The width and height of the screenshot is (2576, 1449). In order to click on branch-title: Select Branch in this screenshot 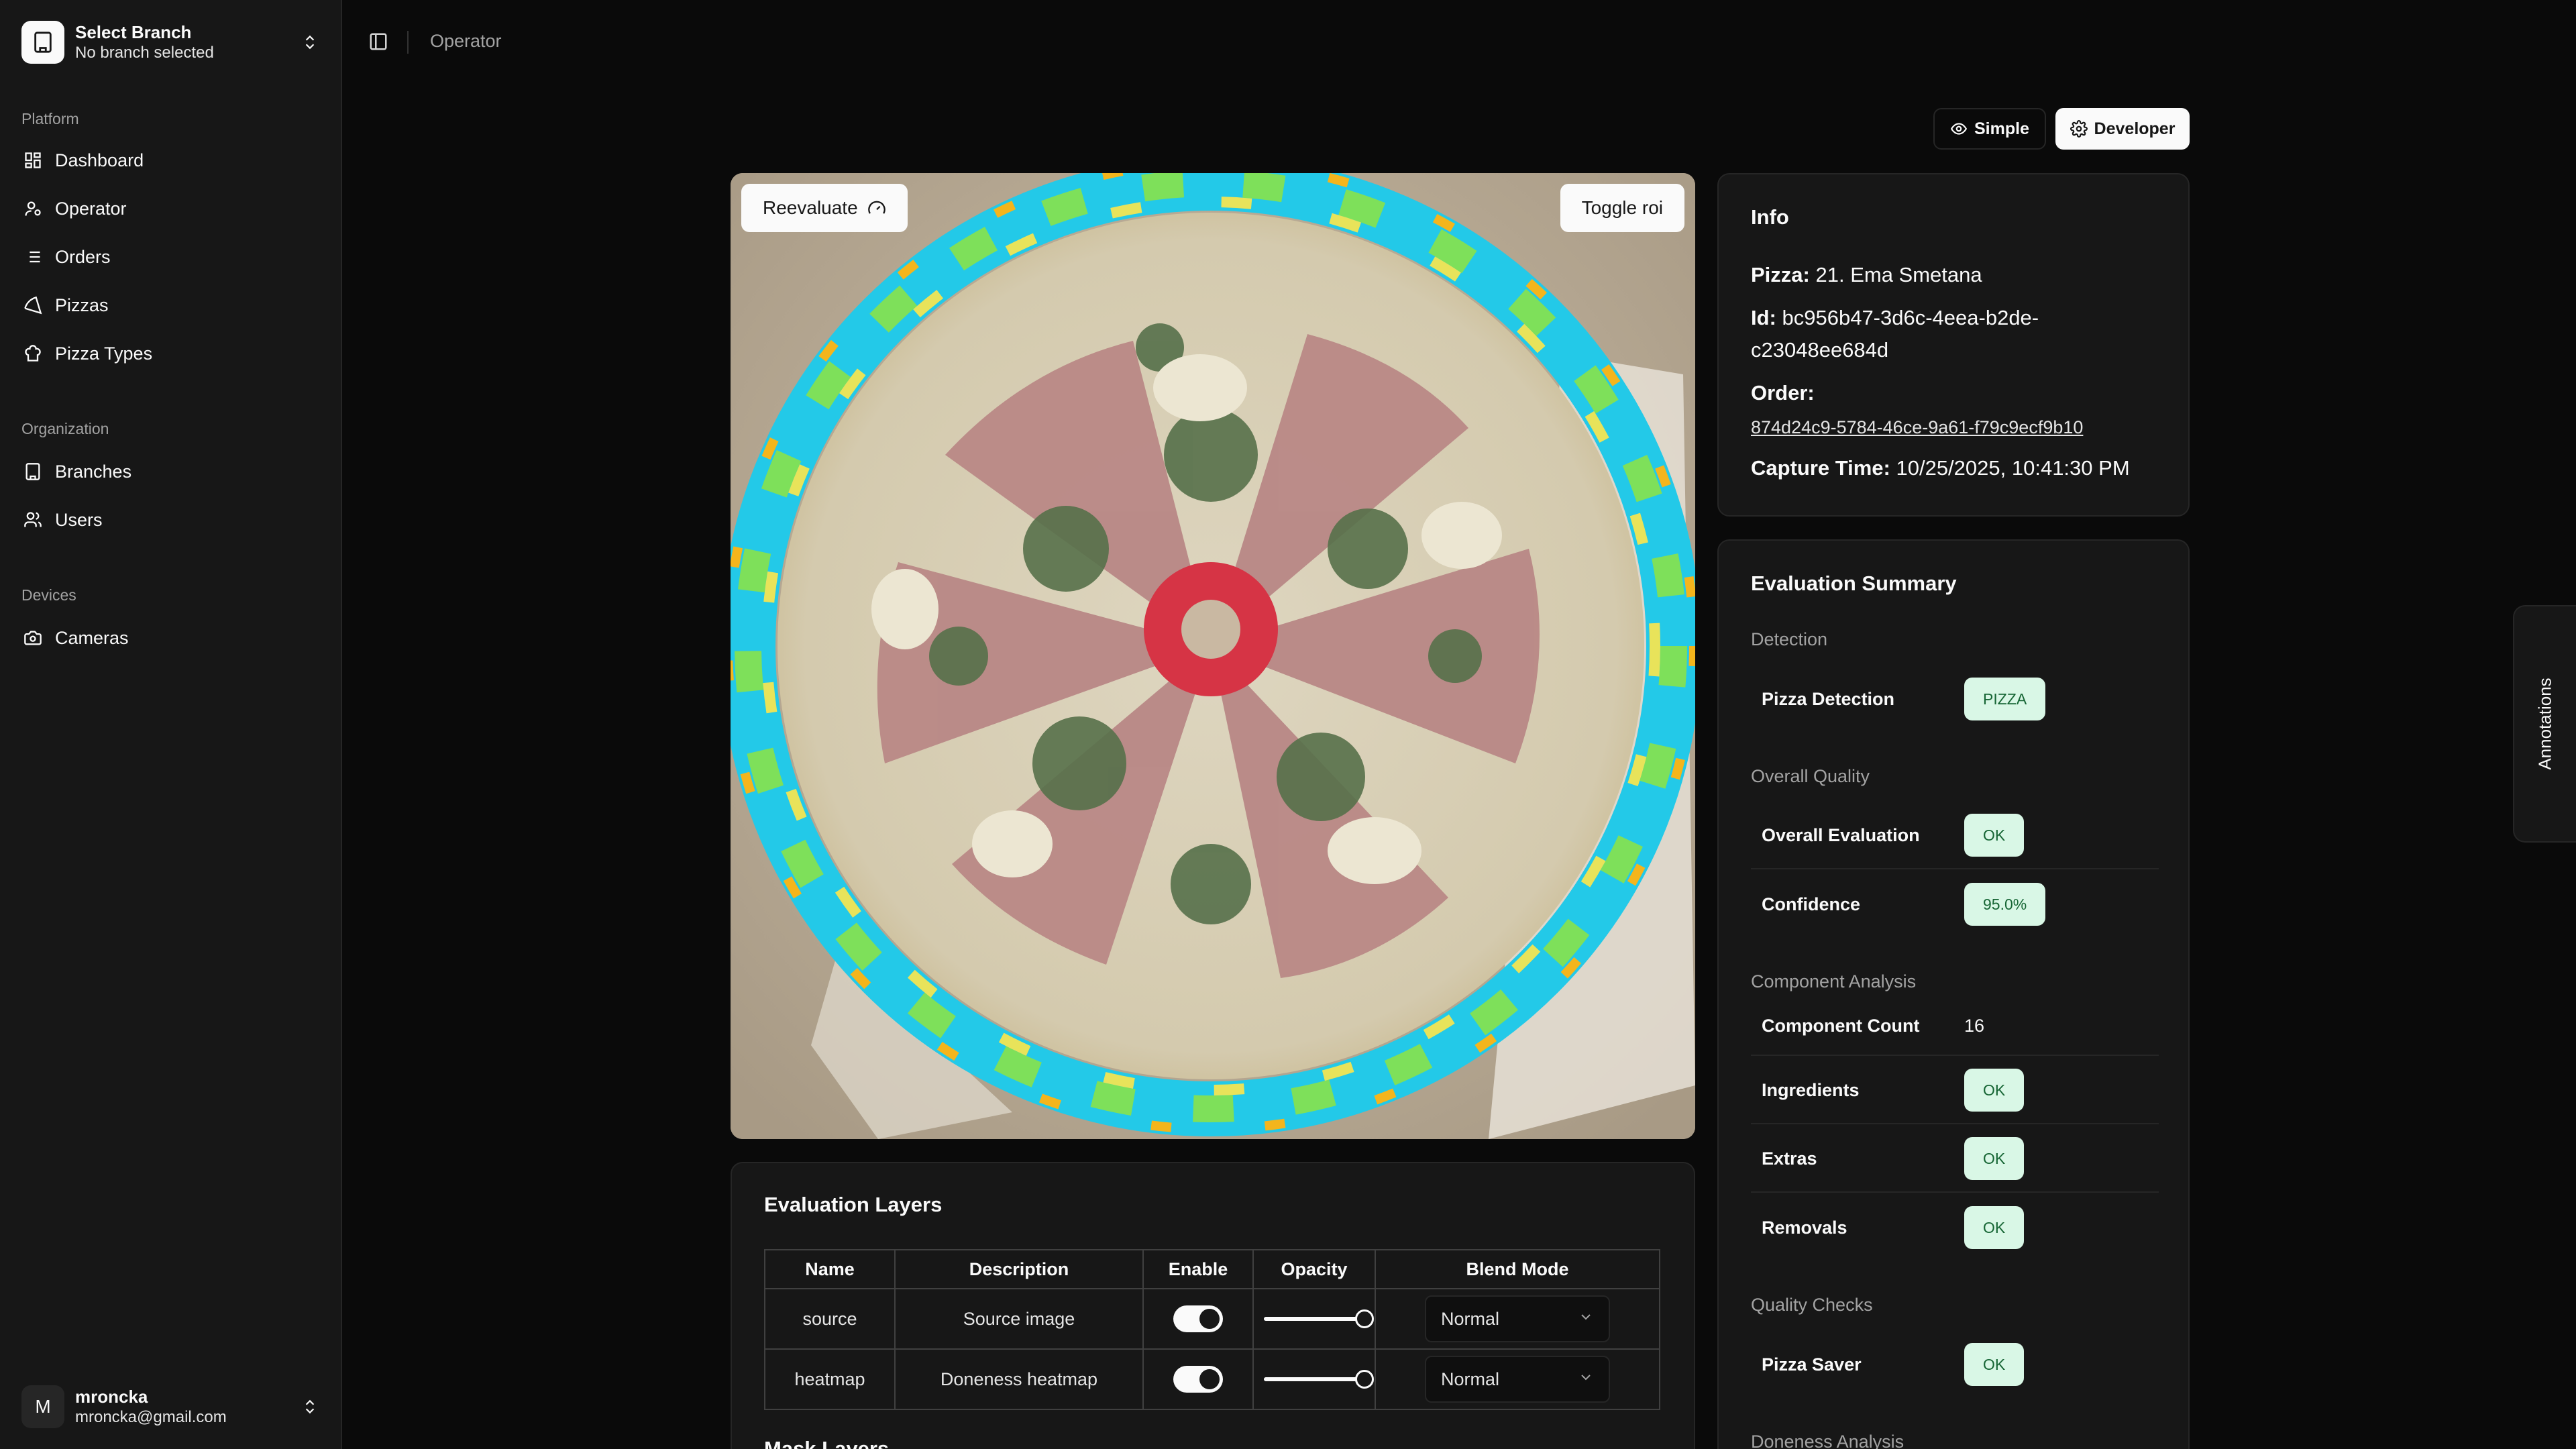, I will do `click(133, 31)`.